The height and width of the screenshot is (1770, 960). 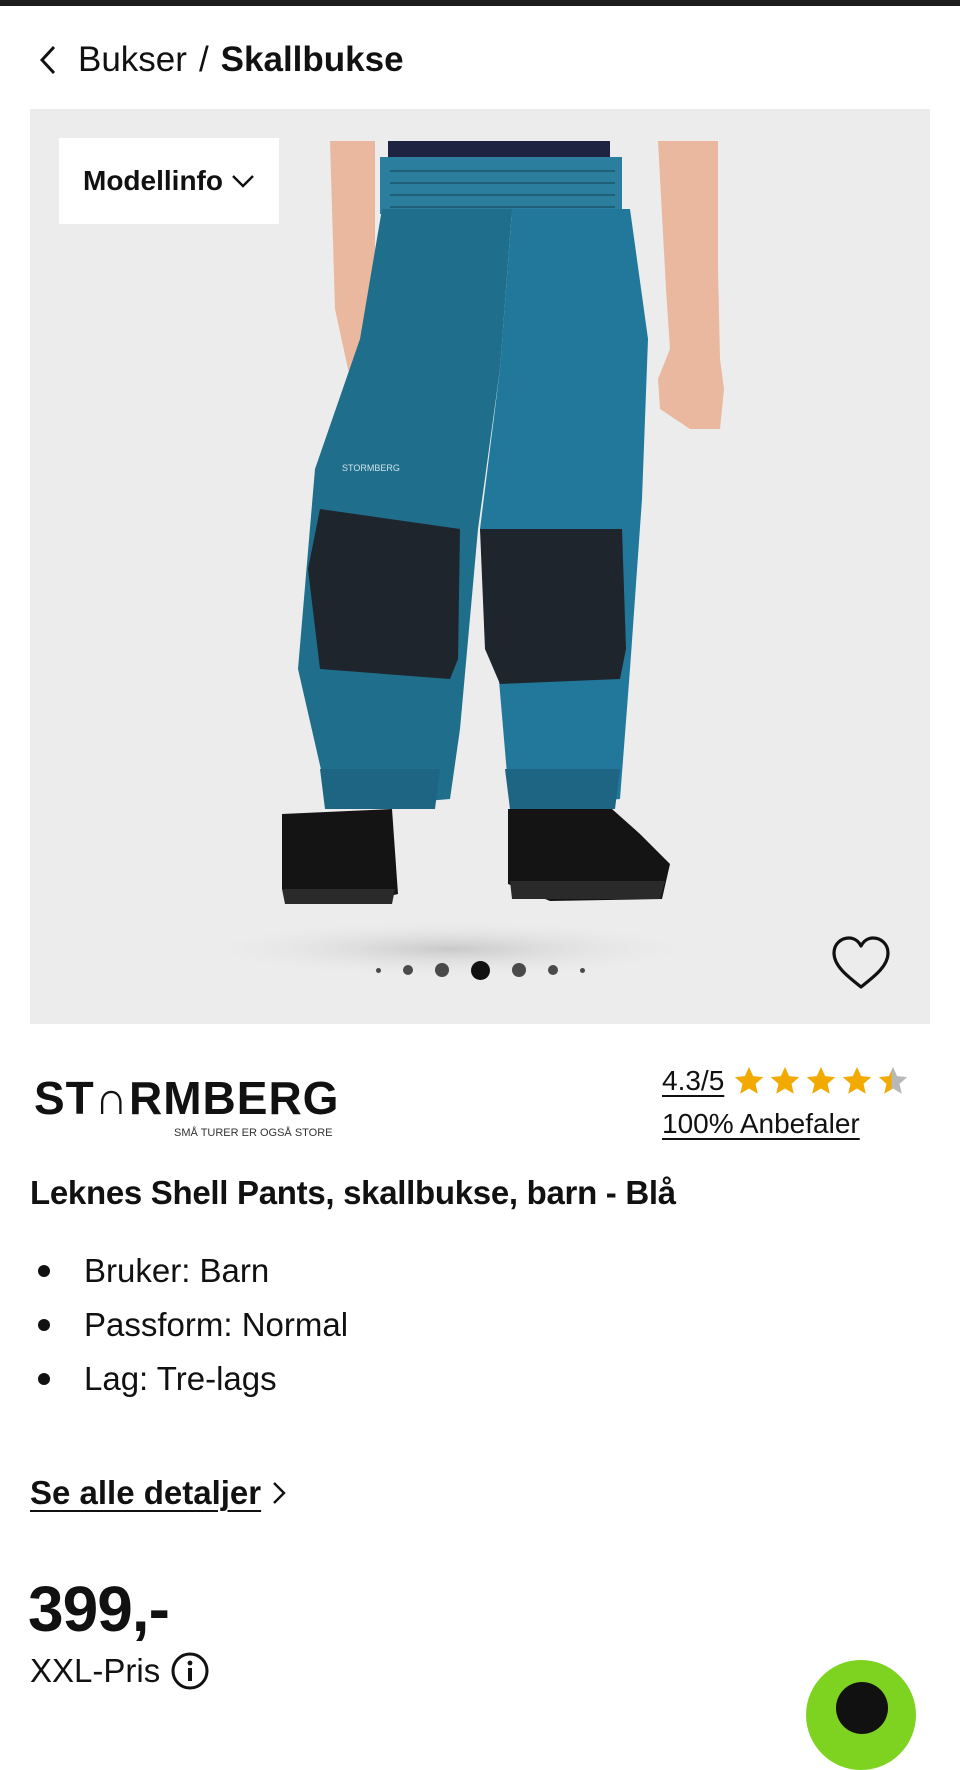 I want to click on xxl-price-text: XXL-Pris, so click(x=95, y=1670).